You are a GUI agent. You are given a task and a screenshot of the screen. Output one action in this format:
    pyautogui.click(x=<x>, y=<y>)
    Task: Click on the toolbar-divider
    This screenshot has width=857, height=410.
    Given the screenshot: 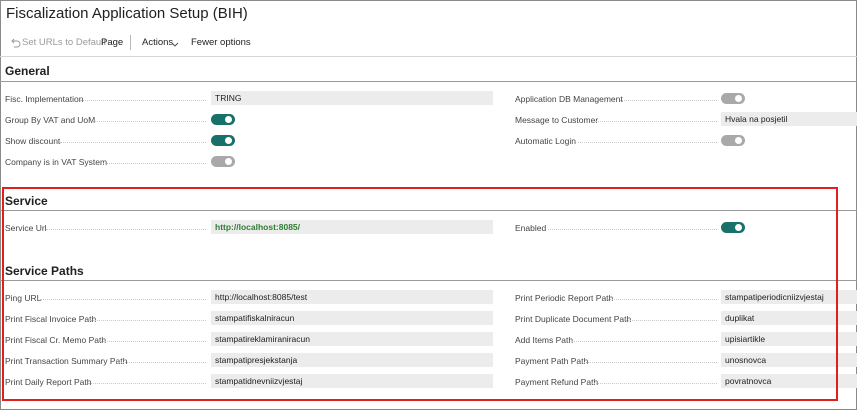 What is the action you would take?
    pyautogui.click(x=130, y=42)
    